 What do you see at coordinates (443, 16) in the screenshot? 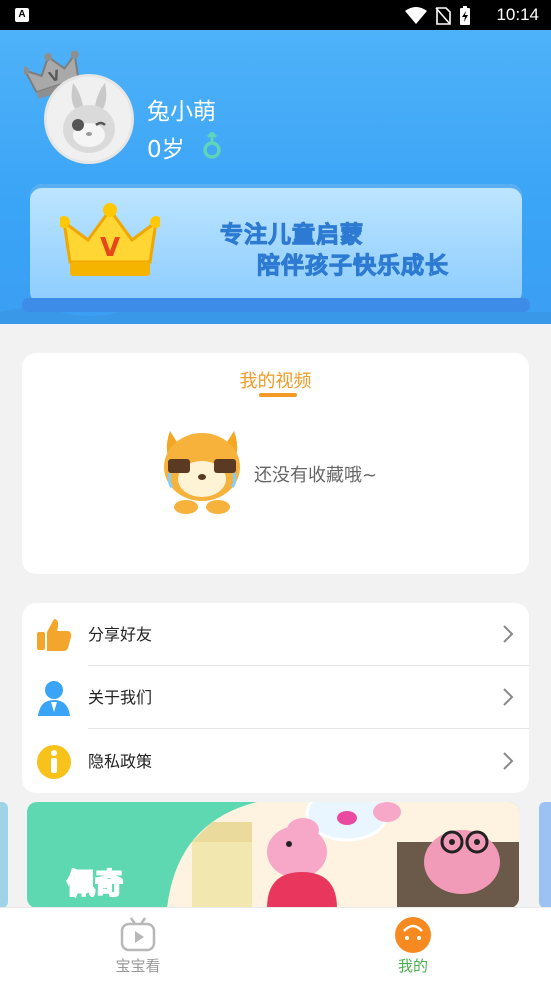
I see `no-sim-icon` at bounding box center [443, 16].